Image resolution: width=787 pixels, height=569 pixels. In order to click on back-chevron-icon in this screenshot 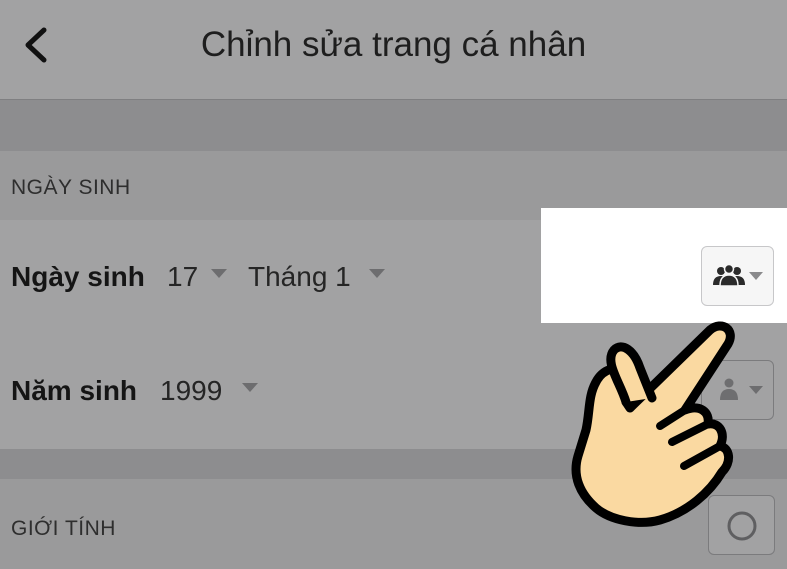, I will do `click(37, 45)`.